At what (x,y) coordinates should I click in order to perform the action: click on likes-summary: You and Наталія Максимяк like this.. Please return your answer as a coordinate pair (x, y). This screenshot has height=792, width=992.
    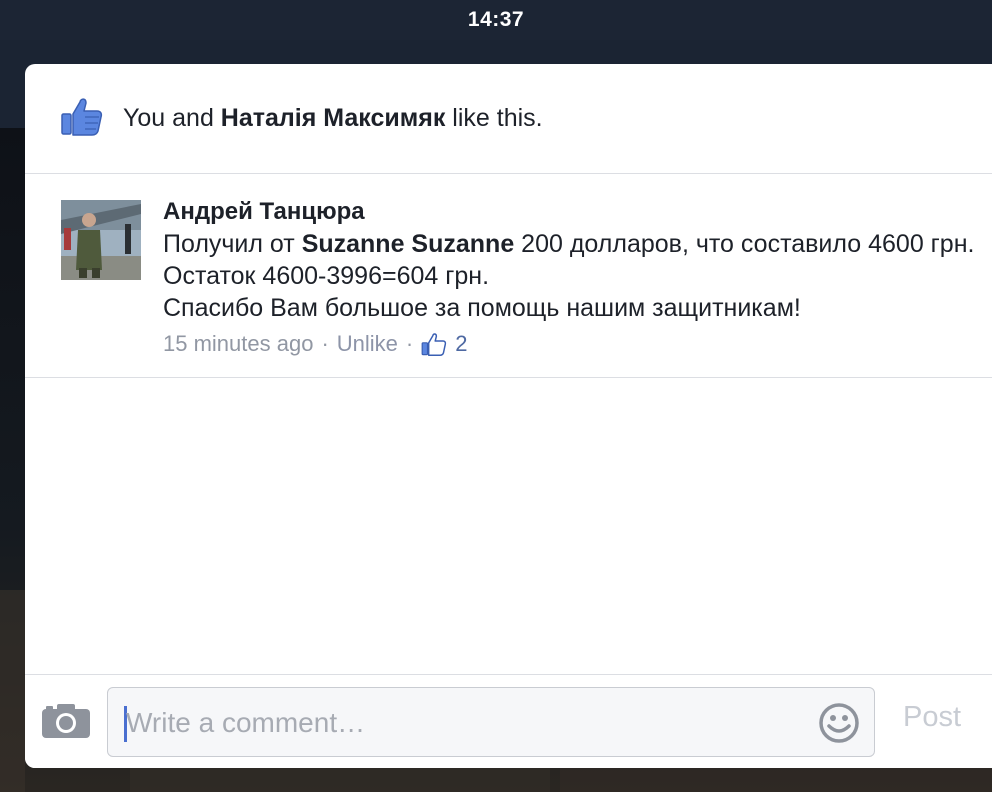
    Looking at the image, I should click on (508, 119).